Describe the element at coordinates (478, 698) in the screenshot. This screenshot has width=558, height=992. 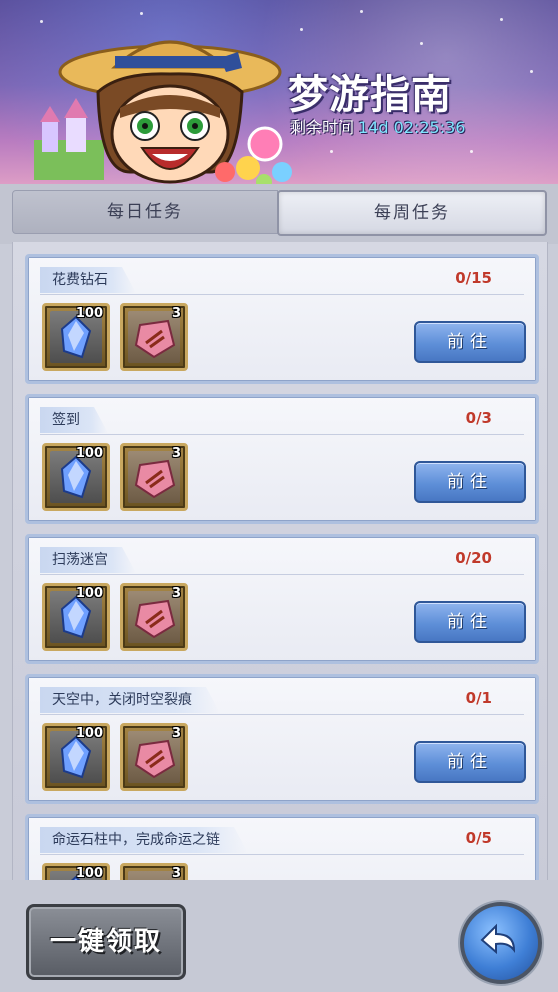
I see `task-progress: 0/1` at that location.